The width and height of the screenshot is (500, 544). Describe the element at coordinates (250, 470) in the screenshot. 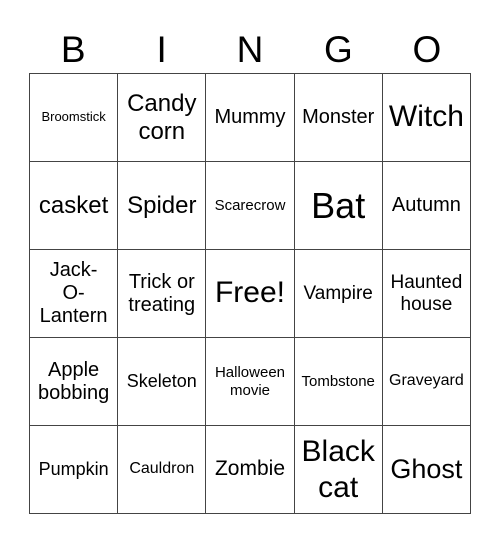

I see `bingo-cell: Zombie` at that location.